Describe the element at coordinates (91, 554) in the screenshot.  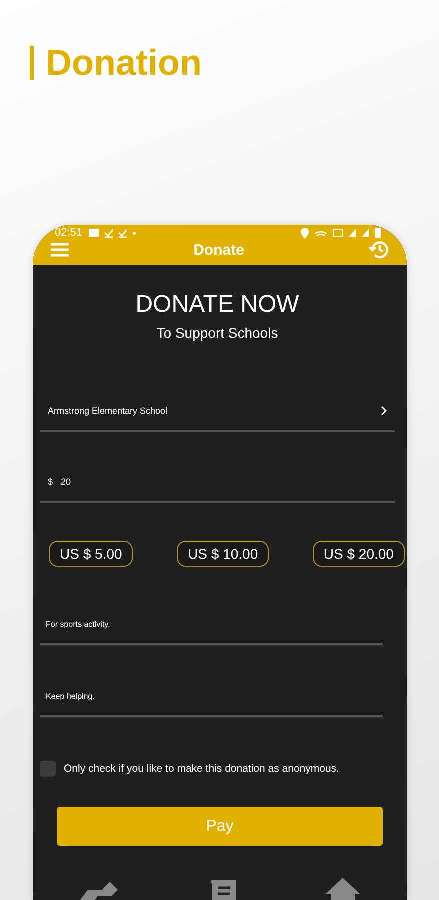
I see `amount-chip: US $ 5.00` at that location.